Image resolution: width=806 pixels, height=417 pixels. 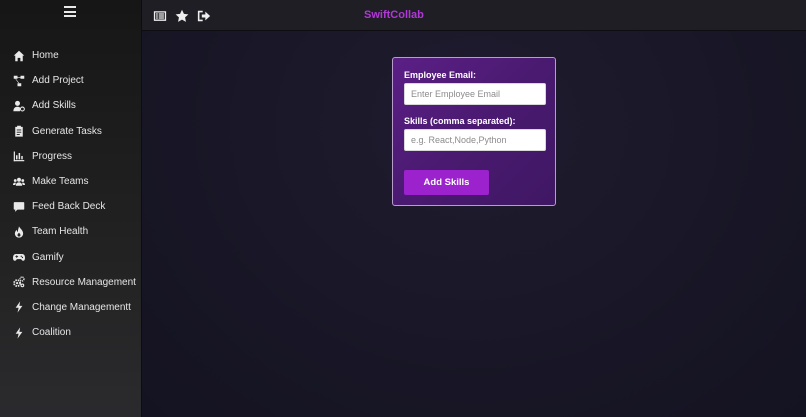 I want to click on sidebar-item-add-skills: Add Skills, so click(x=71, y=105).